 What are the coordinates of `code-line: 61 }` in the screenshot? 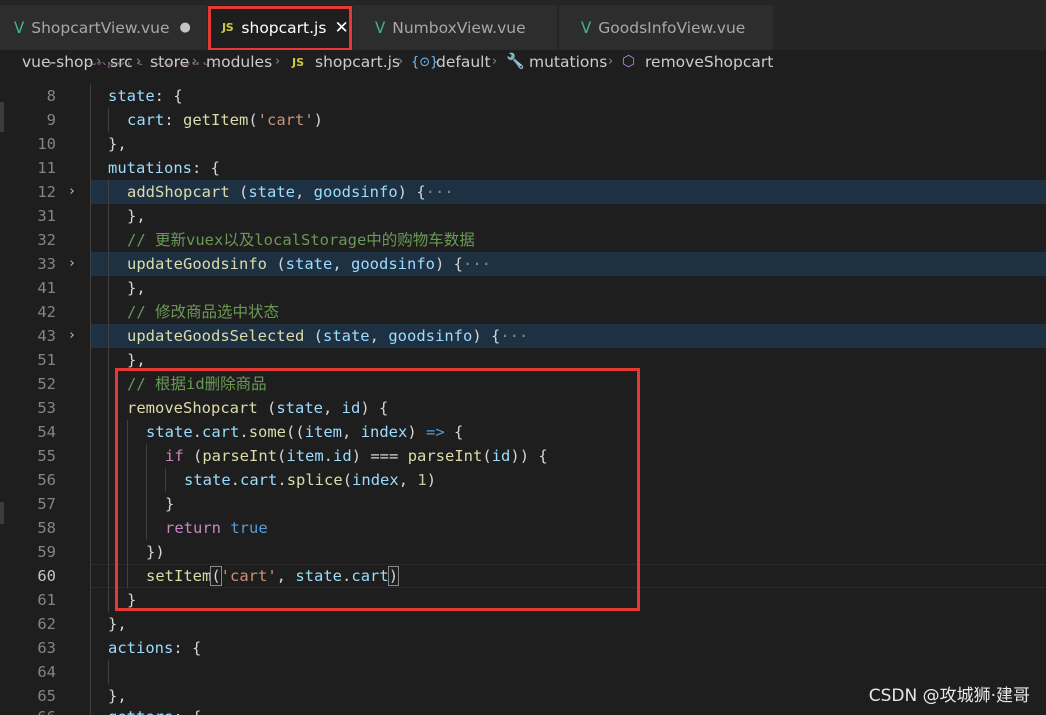 It's located at (523, 600).